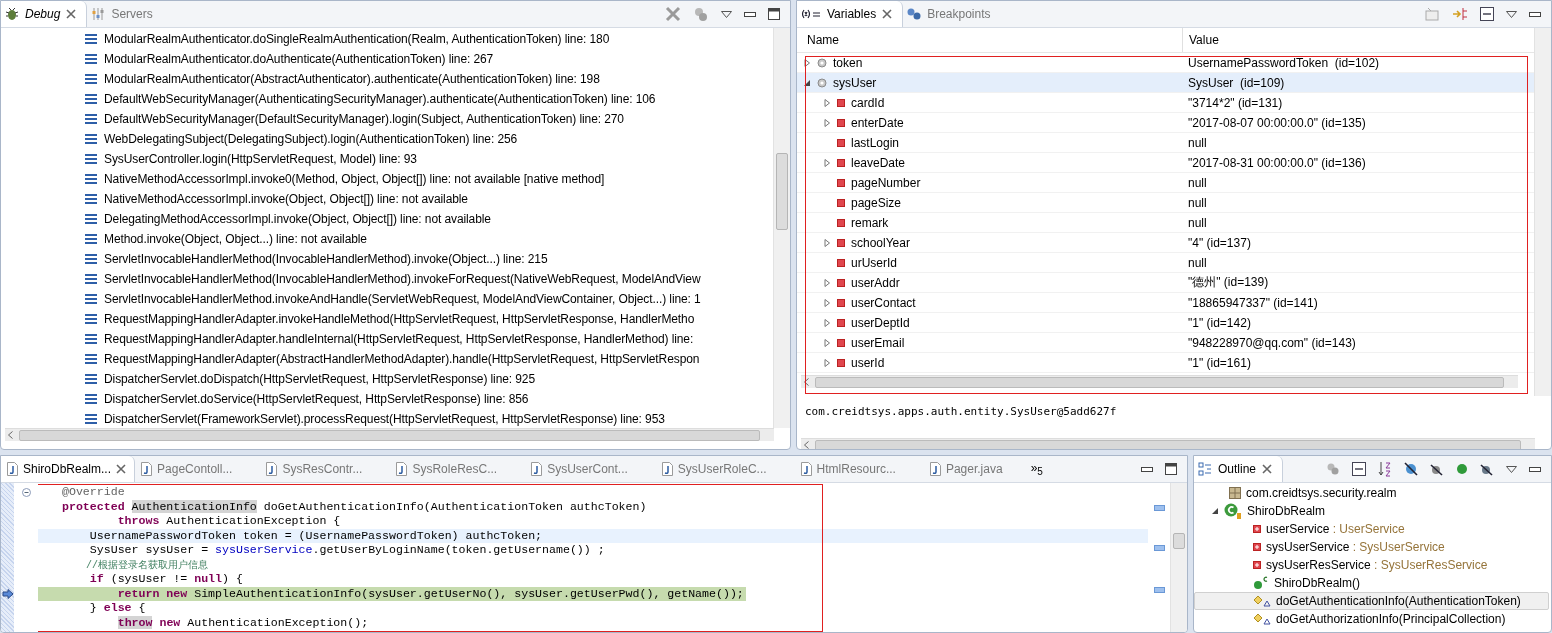 This screenshot has width=1552, height=633. Describe the element at coordinates (1371, 547) in the screenshot. I see `outline-item: sysUserService : SysUserService` at that location.